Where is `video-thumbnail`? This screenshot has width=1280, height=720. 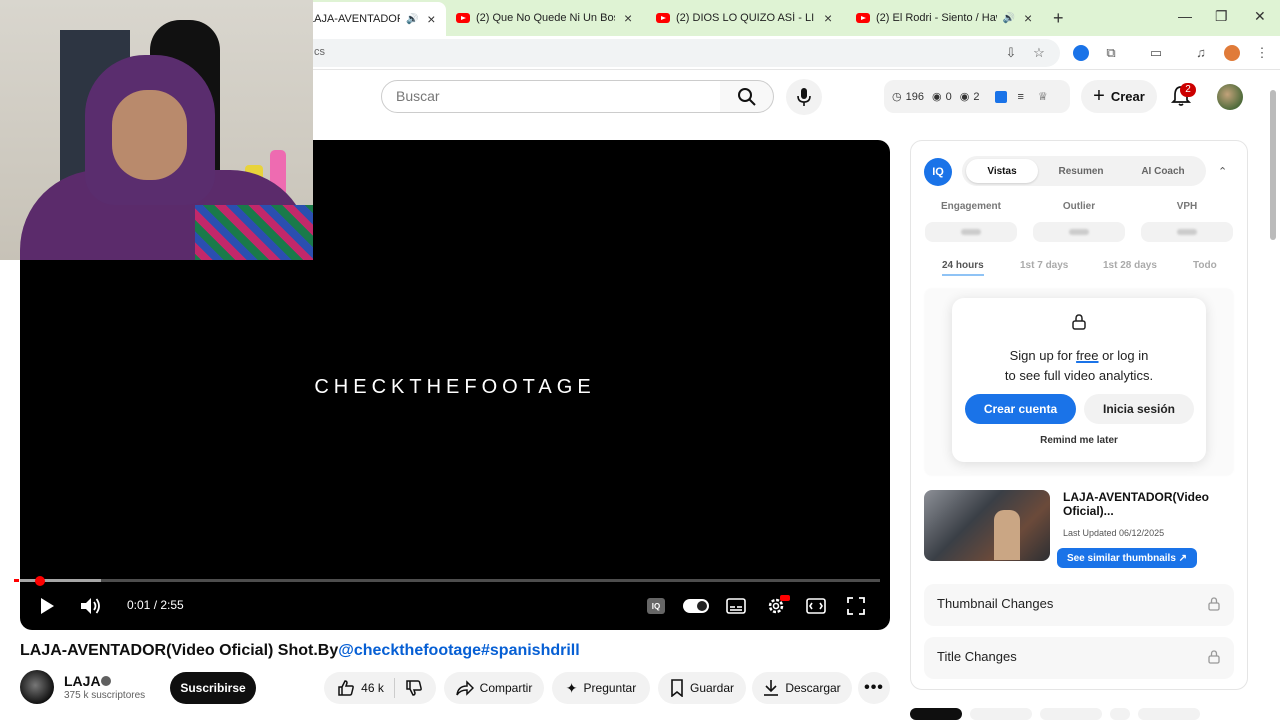 video-thumbnail is located at coordinates (987, 525).